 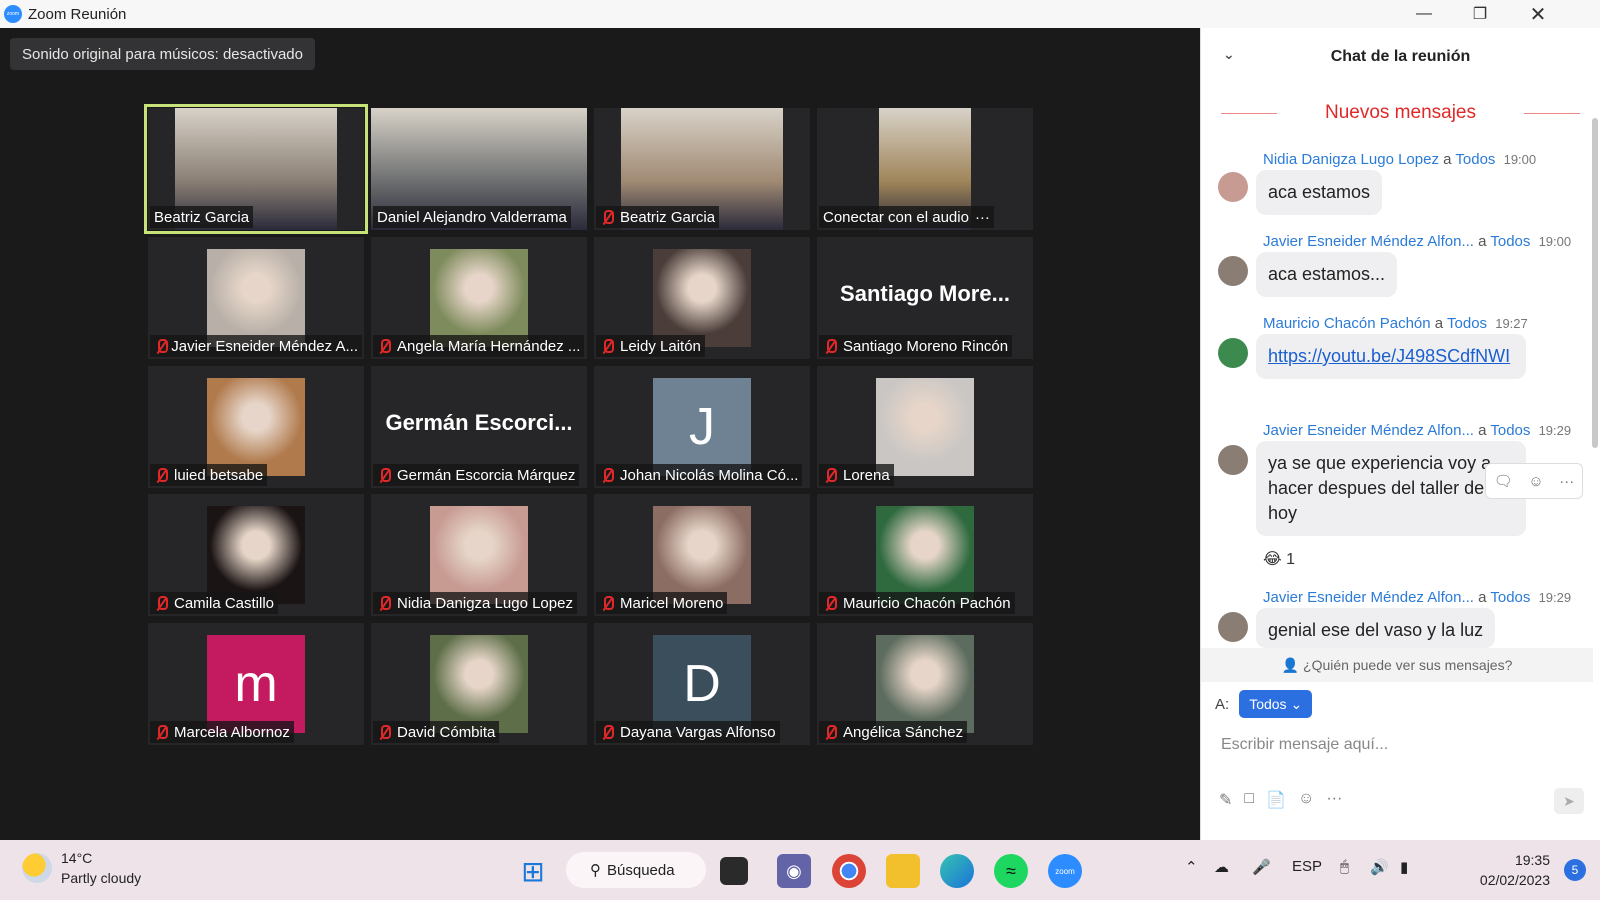 What do you see at coordinates (794, 871) in the screenshot?
I see `teams-chat-icon: ◉` at bounding box center [794, 871].